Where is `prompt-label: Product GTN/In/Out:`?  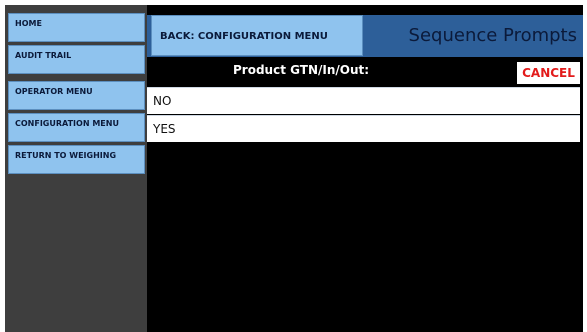 prompt-label: Product GTN/In/Out: is located at coordinates (301, 70).